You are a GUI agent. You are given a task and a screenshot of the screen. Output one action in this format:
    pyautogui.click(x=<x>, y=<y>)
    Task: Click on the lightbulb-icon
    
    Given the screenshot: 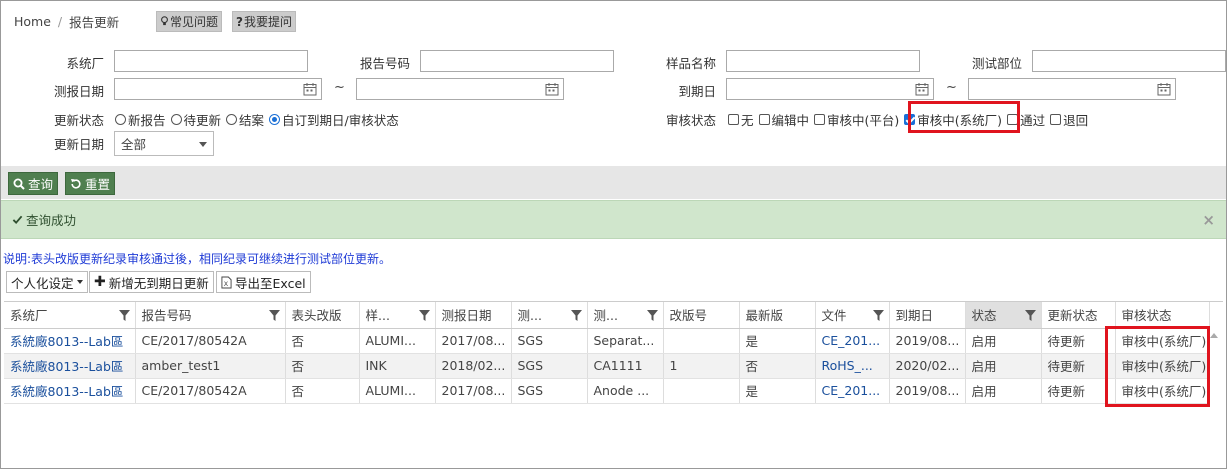 What is the action you would take?
    pyautogui.click(x=164, y=21)
    